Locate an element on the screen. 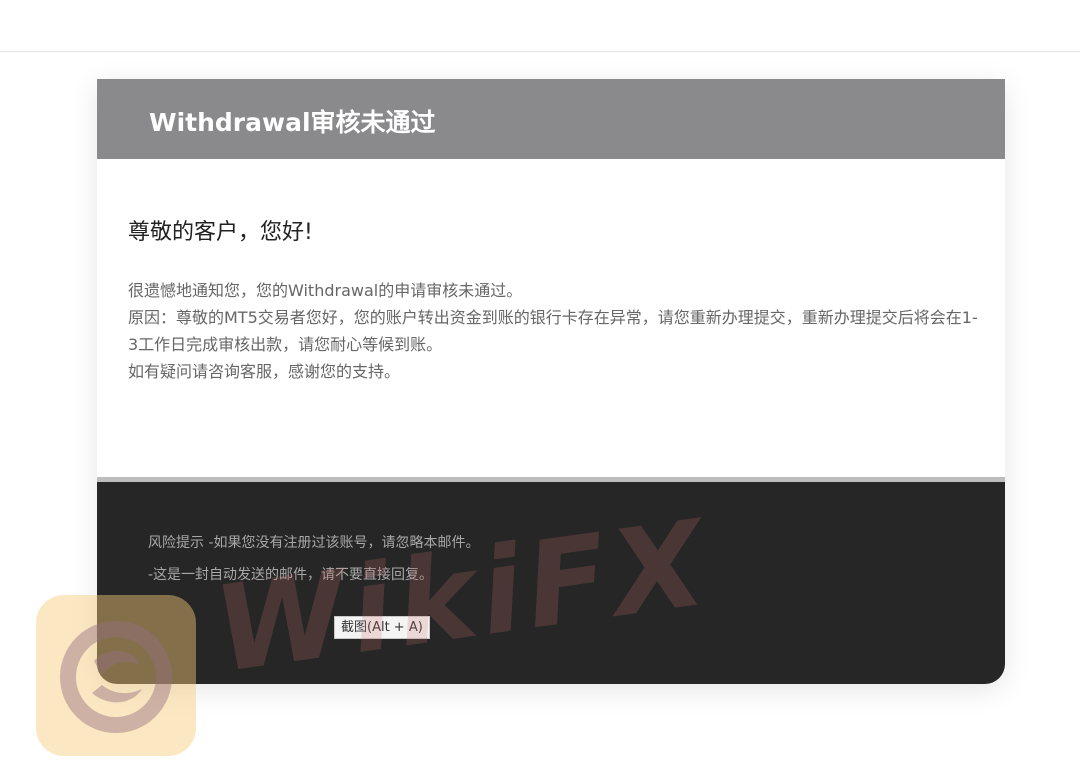 This screenshot has width=1080, height=760. auto-mail-notice: -这是一封自动发送的邮件，请不要直接回复。 is located at coordinates (291, 575).